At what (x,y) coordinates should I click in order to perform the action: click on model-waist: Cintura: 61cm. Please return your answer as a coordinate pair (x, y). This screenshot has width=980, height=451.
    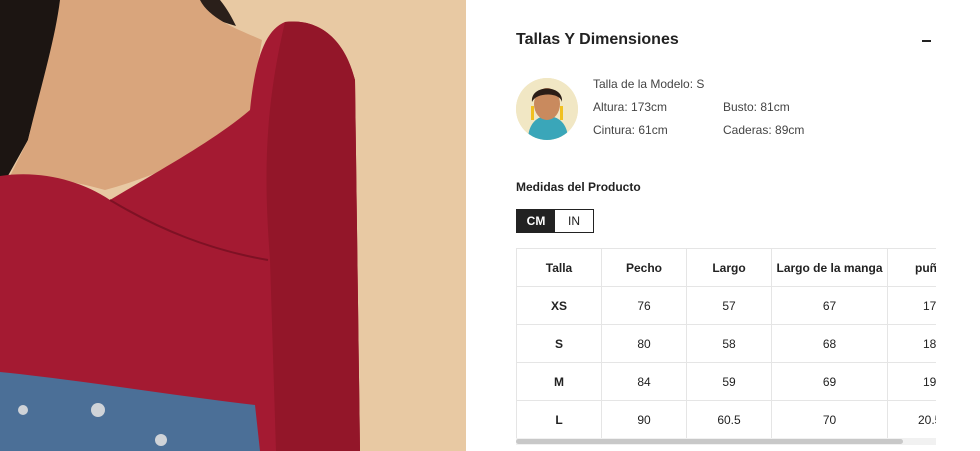
    Looking at the image, I should click on (630, 130).